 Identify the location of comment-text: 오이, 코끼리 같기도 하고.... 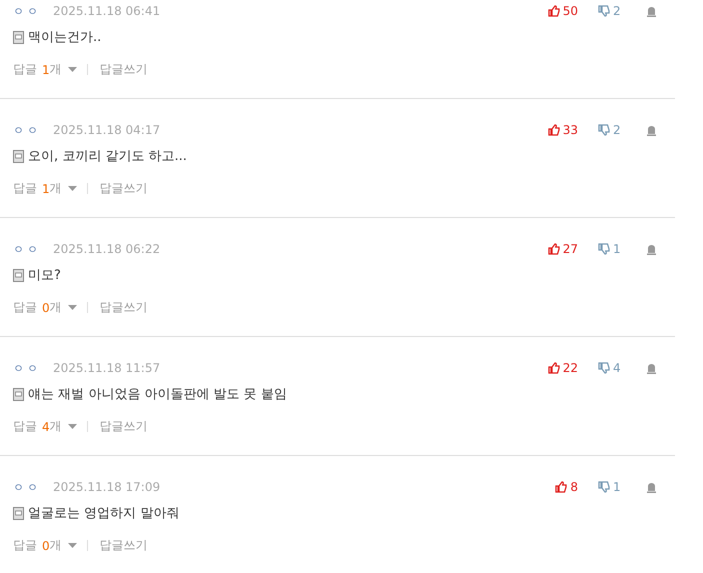
(107, 156).